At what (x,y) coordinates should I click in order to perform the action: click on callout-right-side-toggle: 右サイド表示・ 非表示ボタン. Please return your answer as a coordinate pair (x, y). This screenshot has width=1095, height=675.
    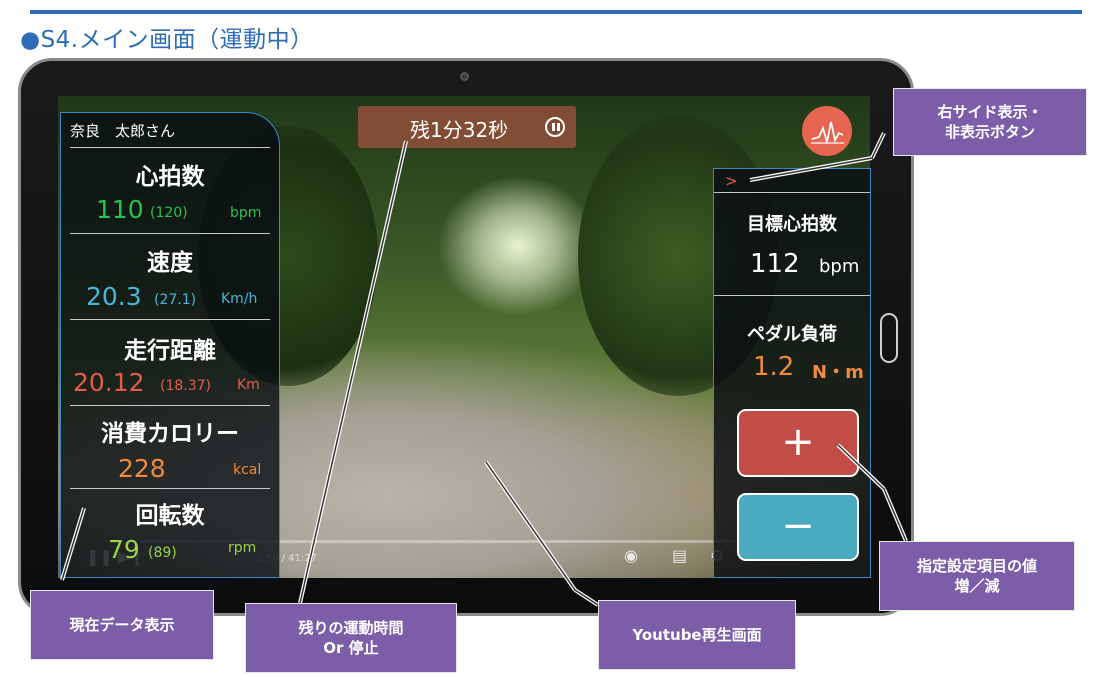
    Looking at the image, I should click on (990, 122).